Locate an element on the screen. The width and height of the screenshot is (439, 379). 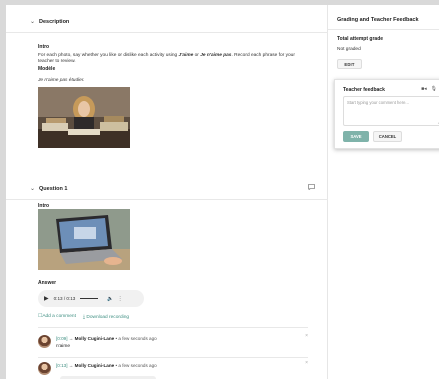
chat-bubble-icon is located at coordinates (311, 188).